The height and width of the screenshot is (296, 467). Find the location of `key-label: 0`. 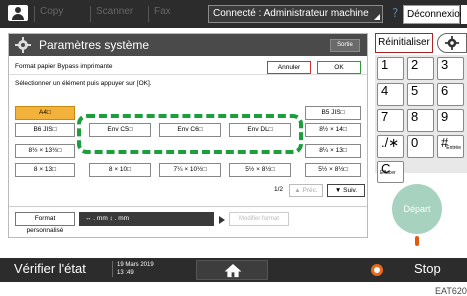

key-label: 0 is located at coordinates (415, 142).